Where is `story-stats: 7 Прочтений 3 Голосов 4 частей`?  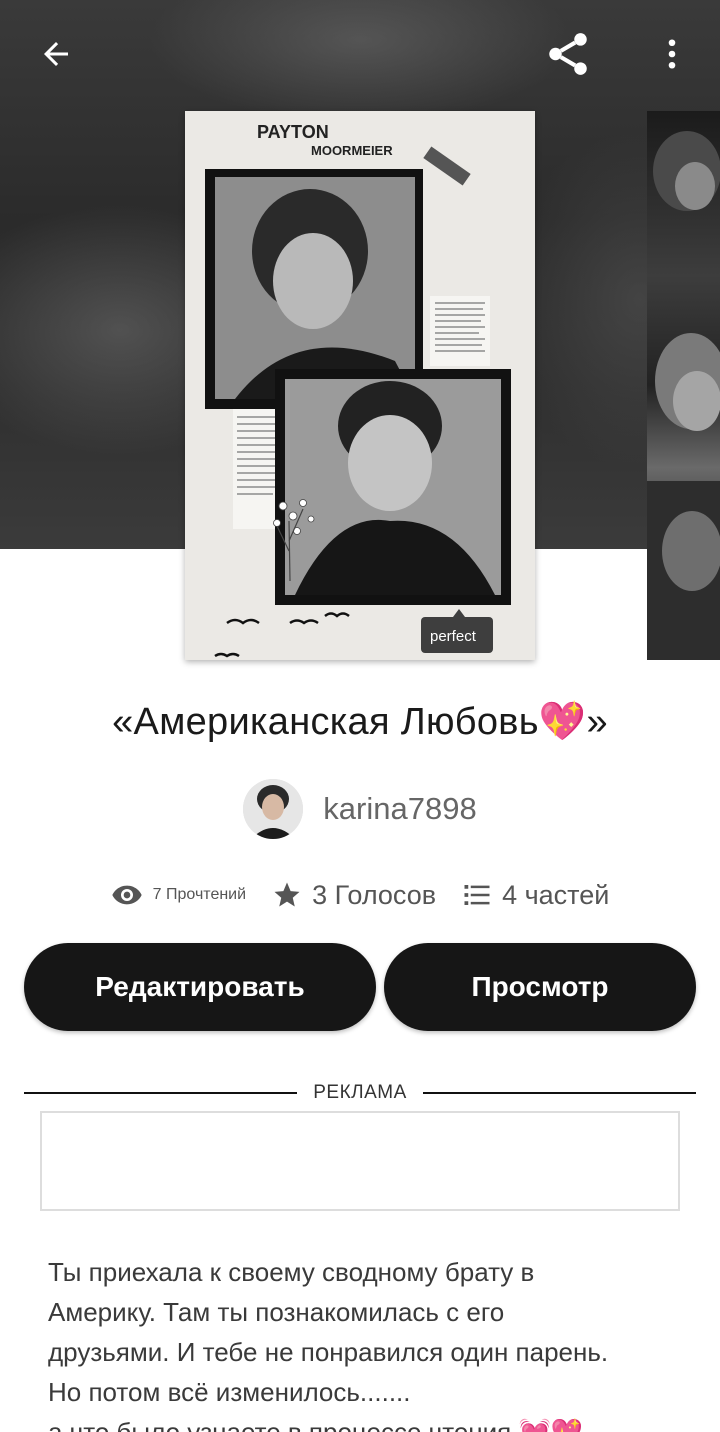 story-stats: 7 Прочтений 3 Голосов 4 частей is located at coordinates (360, 895).